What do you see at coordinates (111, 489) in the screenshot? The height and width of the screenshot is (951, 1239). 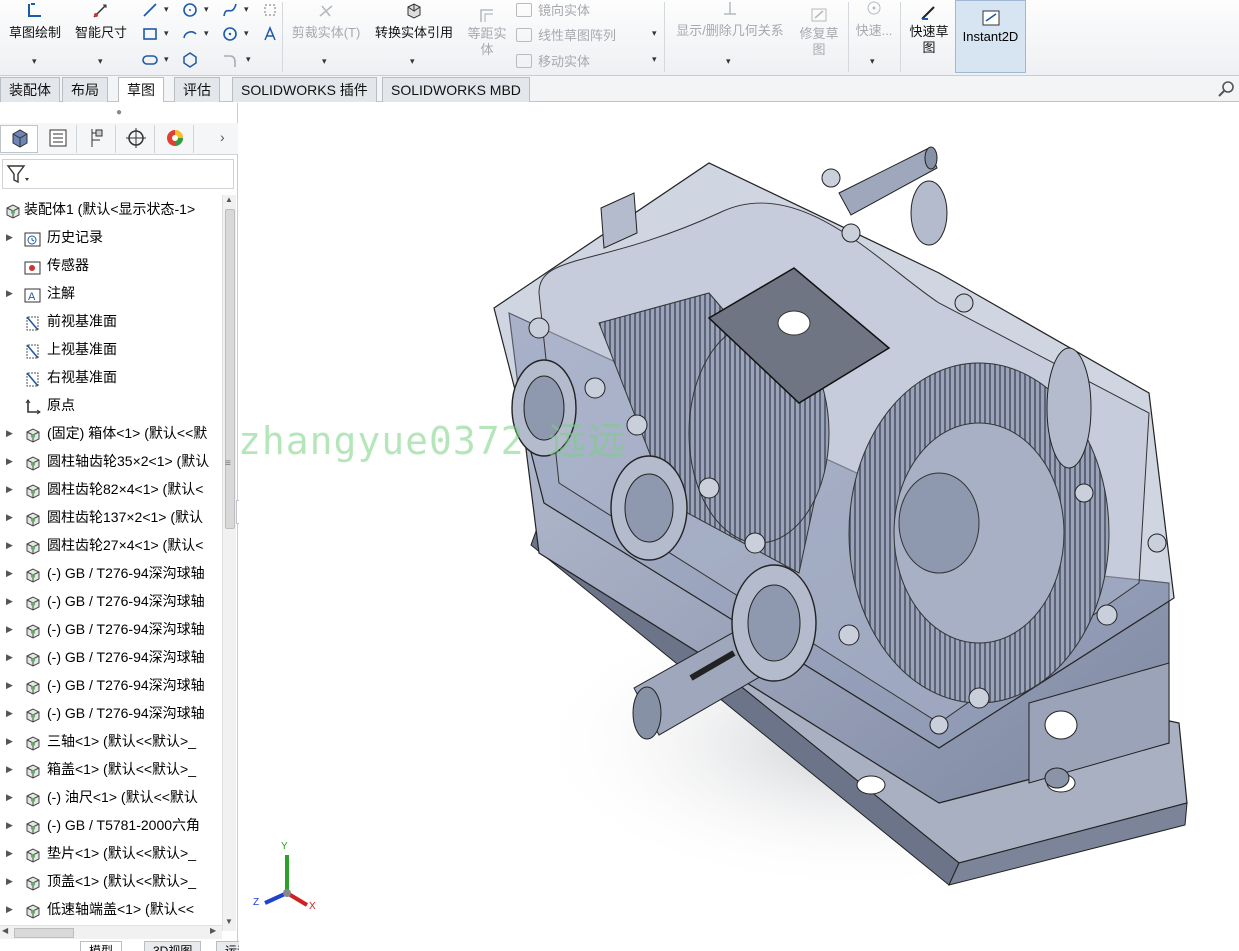 I see `tree-item: ▶ 圆柱齿轮82×4<1> (默认<` at bounding box center [111, 489].